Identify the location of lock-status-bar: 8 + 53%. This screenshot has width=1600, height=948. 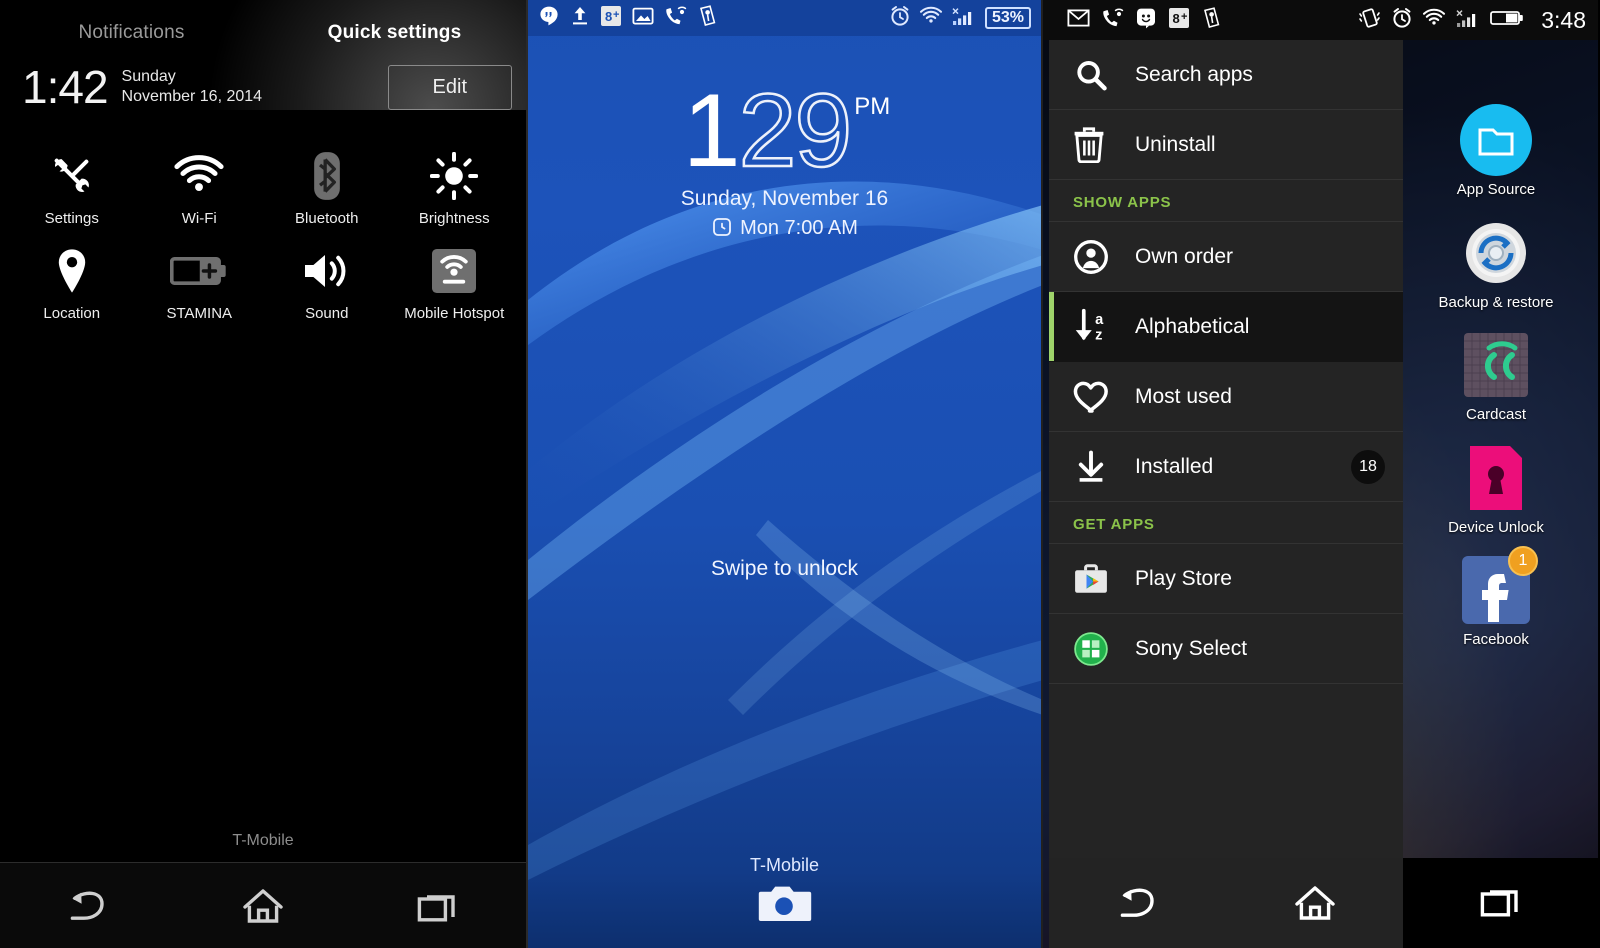
(784, 18).